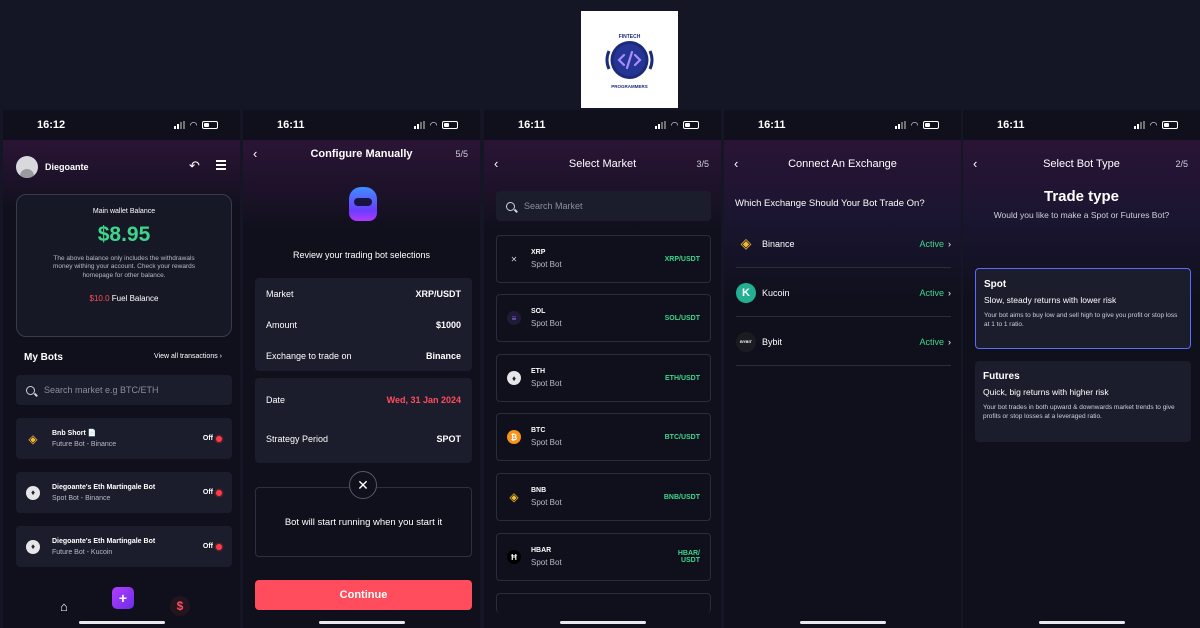 The image size is (1200, 628). I want to click on market-item: ✕ XRP Spot Bot XRP/USDT, so click(603, 259).